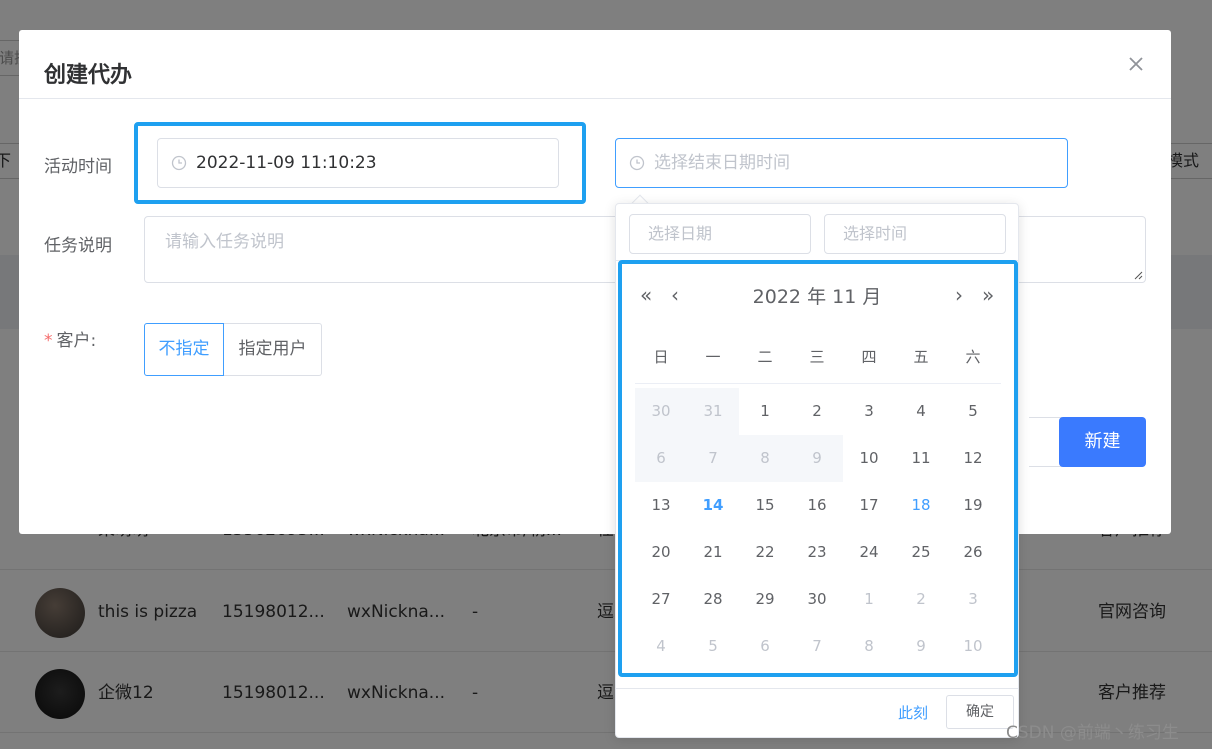 The height and width of the screenshot is (749, 1212). What do you see at coordinates (869, 552) in the screenshot?
I see `day-cell: 24` at bounding box center [869, 552].